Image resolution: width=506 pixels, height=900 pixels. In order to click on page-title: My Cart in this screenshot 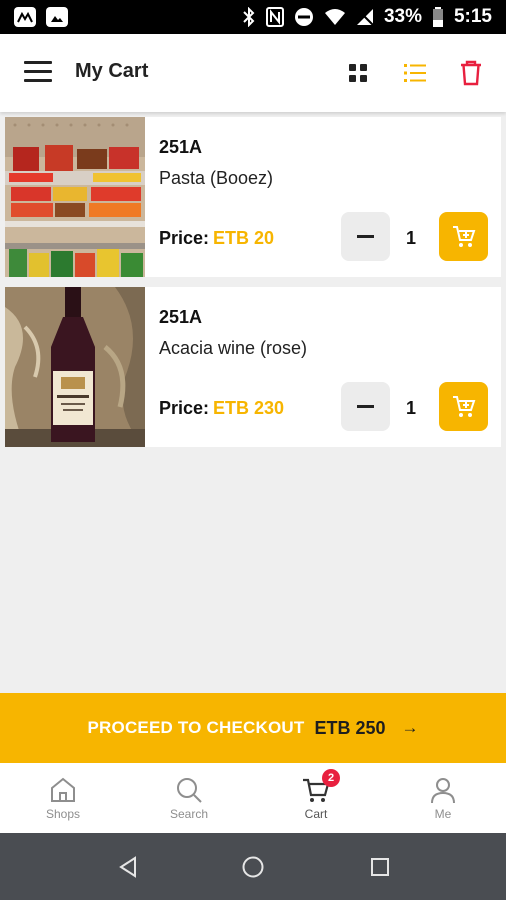, I will do `click(112, 71)`.